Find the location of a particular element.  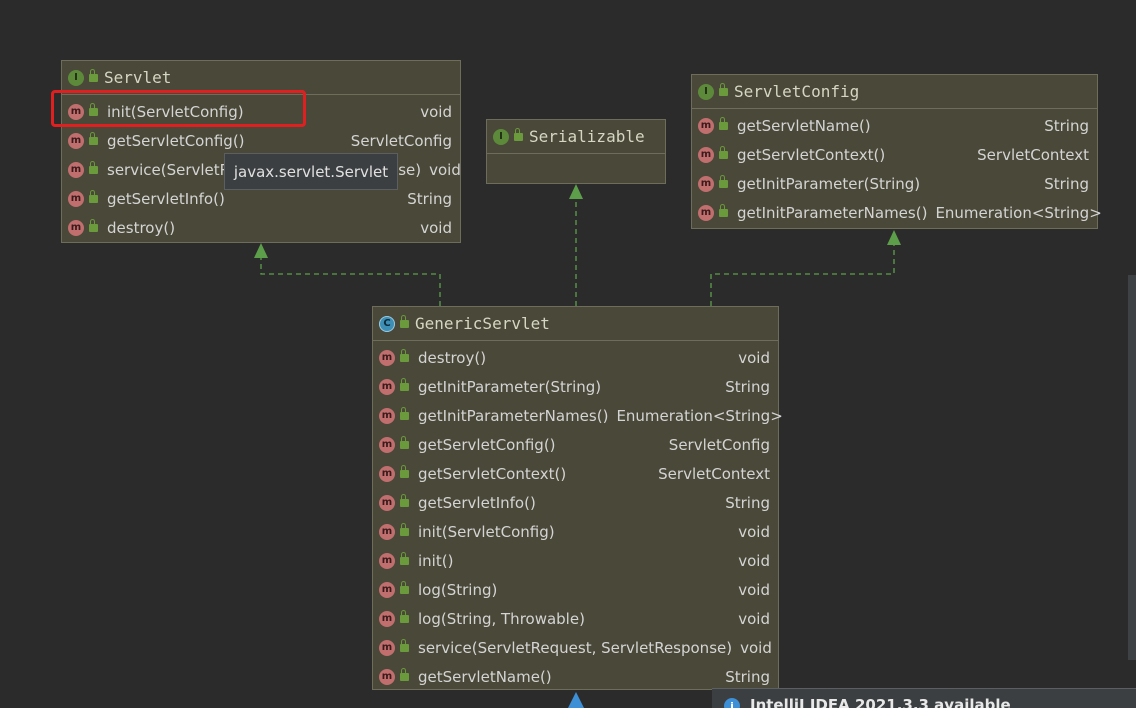

servlet-config-header: I ServletConfig is located at coordinates (894, 92).